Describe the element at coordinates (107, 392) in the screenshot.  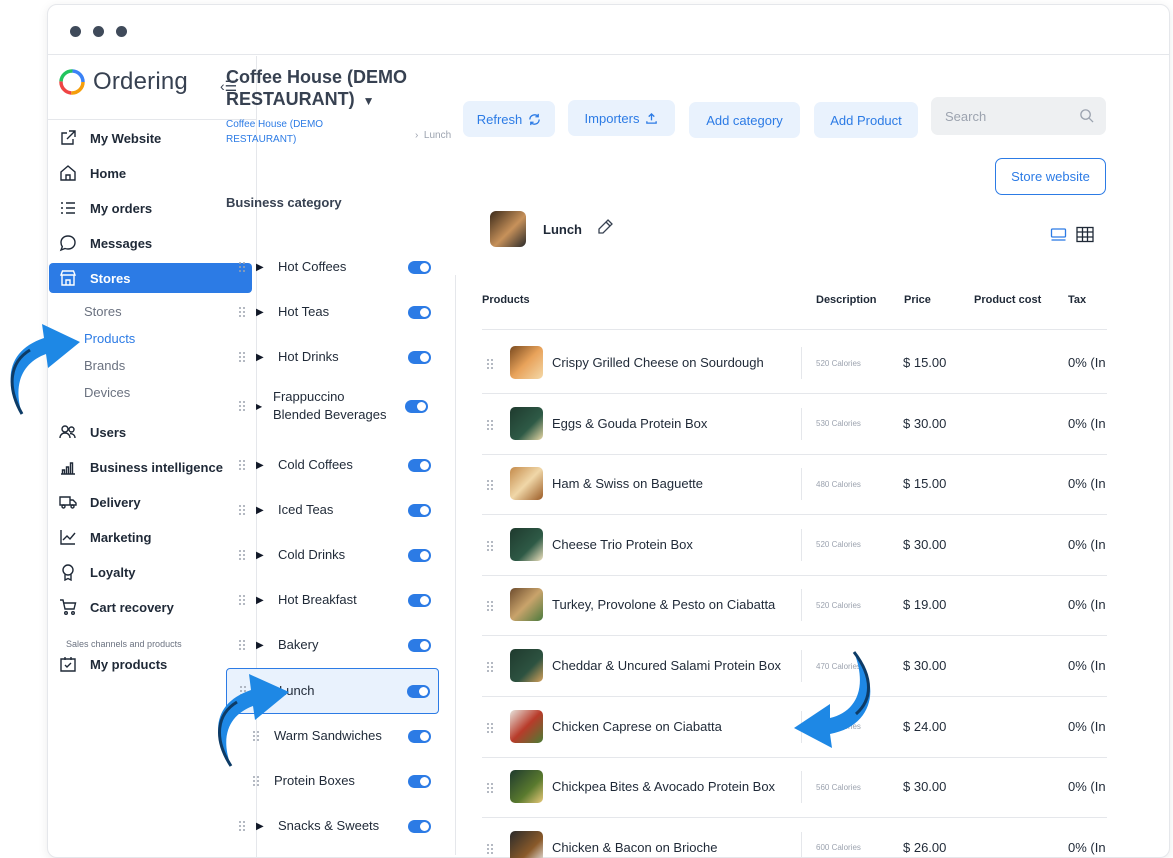
I see `sidebar-subitem-devices: Devices` at that location.